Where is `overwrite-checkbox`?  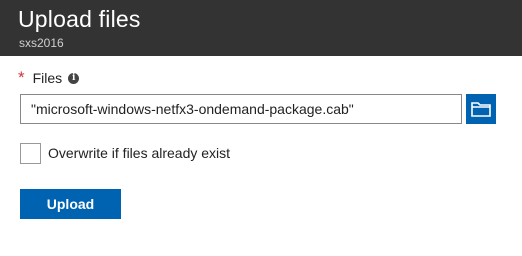 overwrite-checkbox is located at coordinates (30, 153).